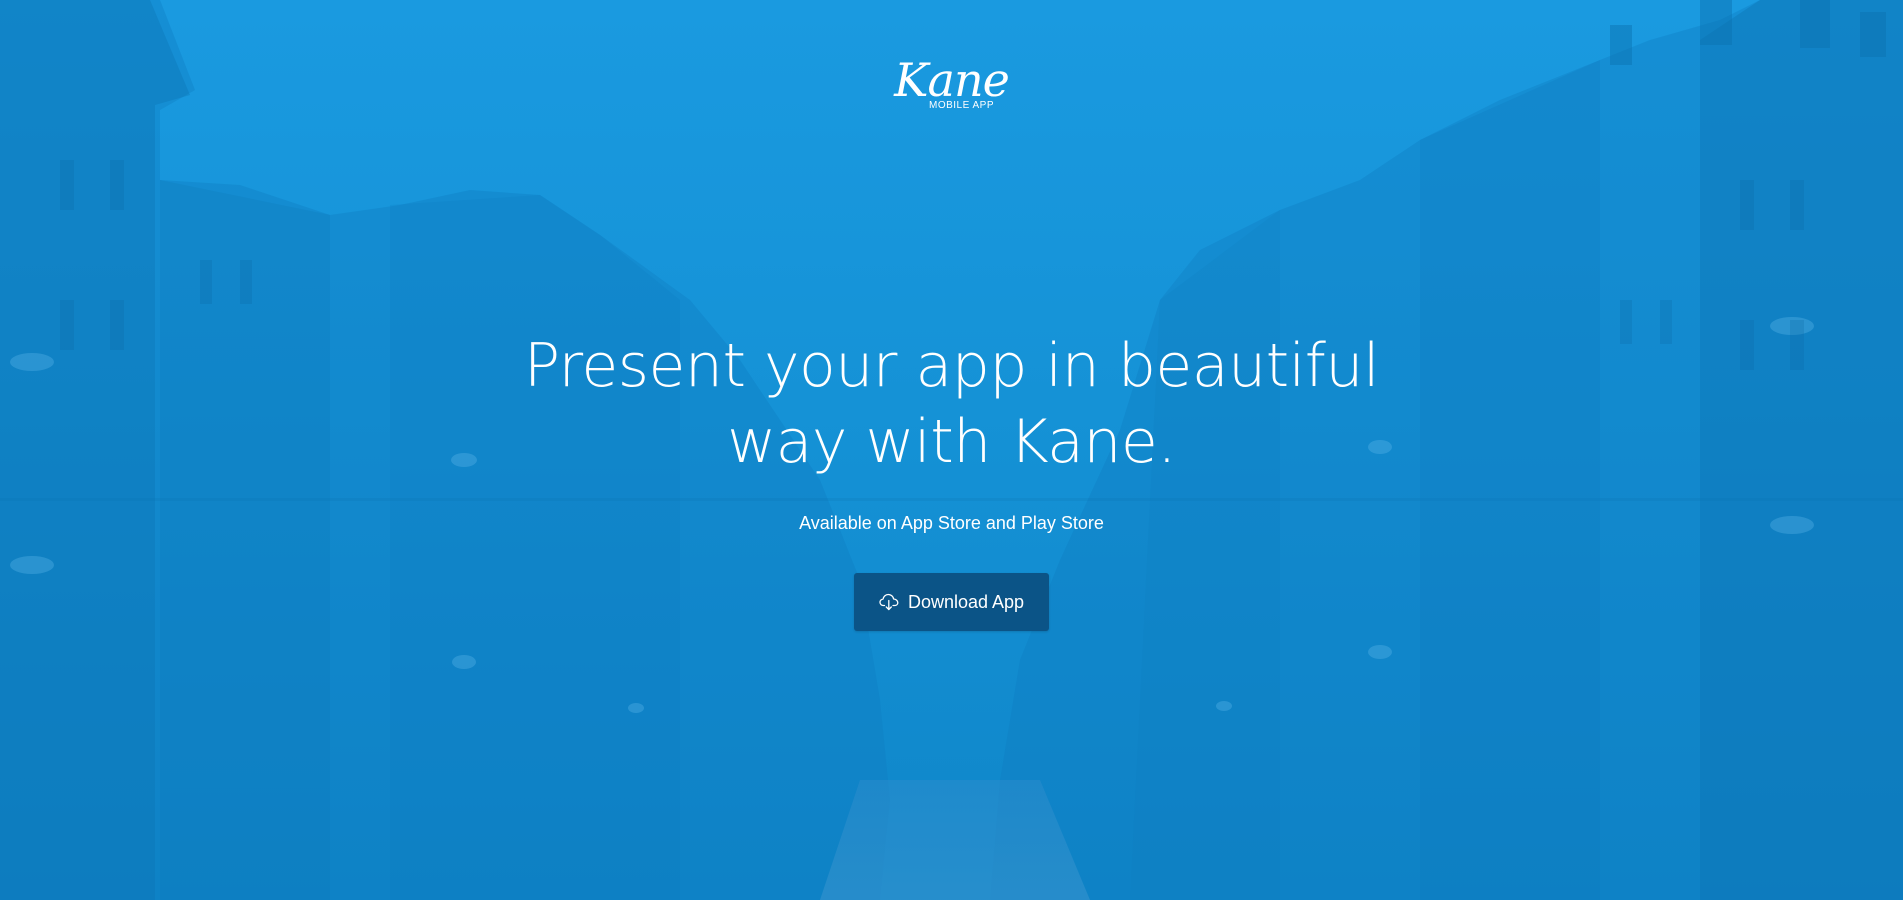  Describe the element at coordinates (951, 366) in the screenshot. I see `hero-headline-line-1: Present your app in beautiful` at that location.